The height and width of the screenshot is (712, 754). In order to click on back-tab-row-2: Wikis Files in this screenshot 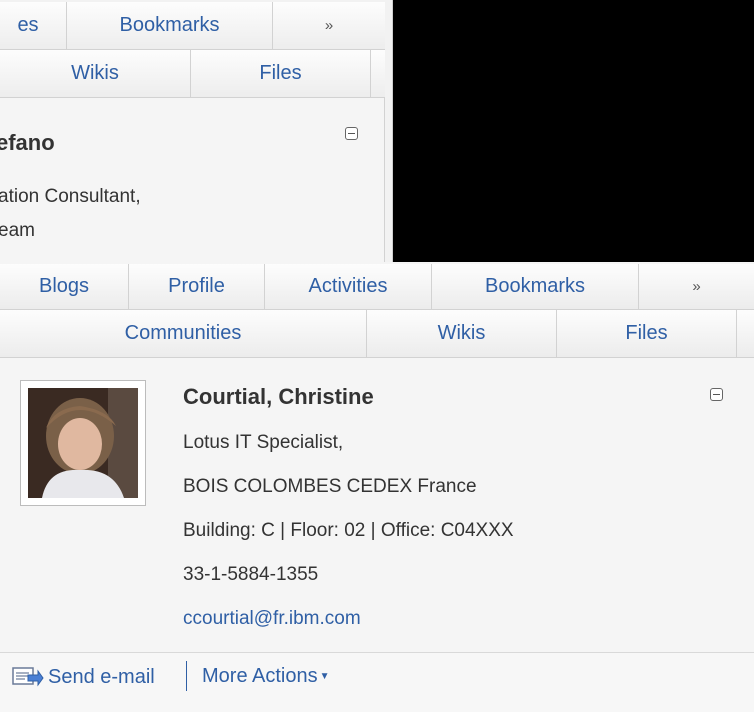, I will do `click(192, 74)`.